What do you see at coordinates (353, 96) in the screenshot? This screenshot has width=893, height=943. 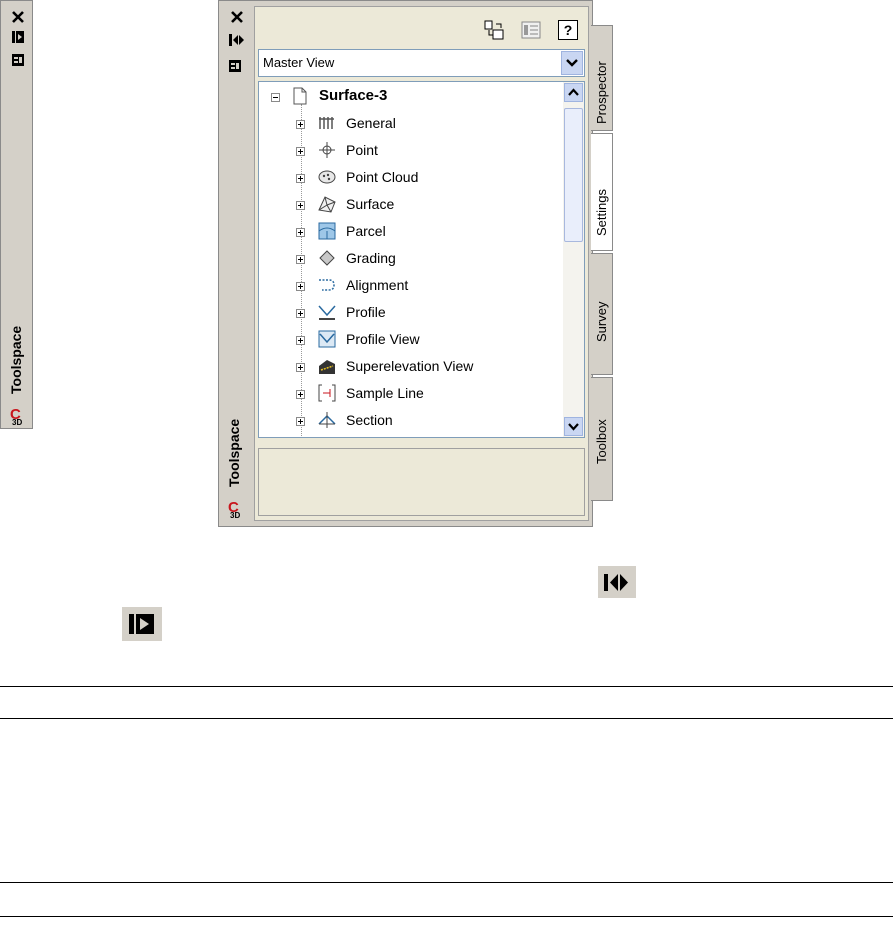 I see `tree-root-label: Surface-3` at bounding box center [353, 96].